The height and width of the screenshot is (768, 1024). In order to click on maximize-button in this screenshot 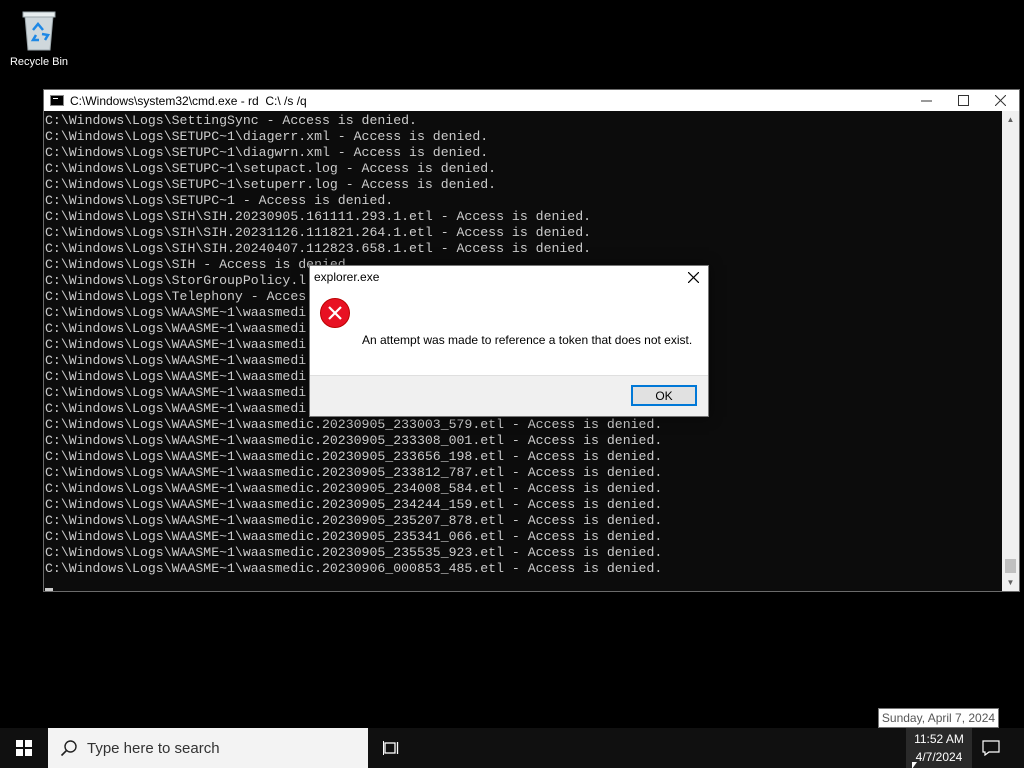, I will do `click(963, 100)`.